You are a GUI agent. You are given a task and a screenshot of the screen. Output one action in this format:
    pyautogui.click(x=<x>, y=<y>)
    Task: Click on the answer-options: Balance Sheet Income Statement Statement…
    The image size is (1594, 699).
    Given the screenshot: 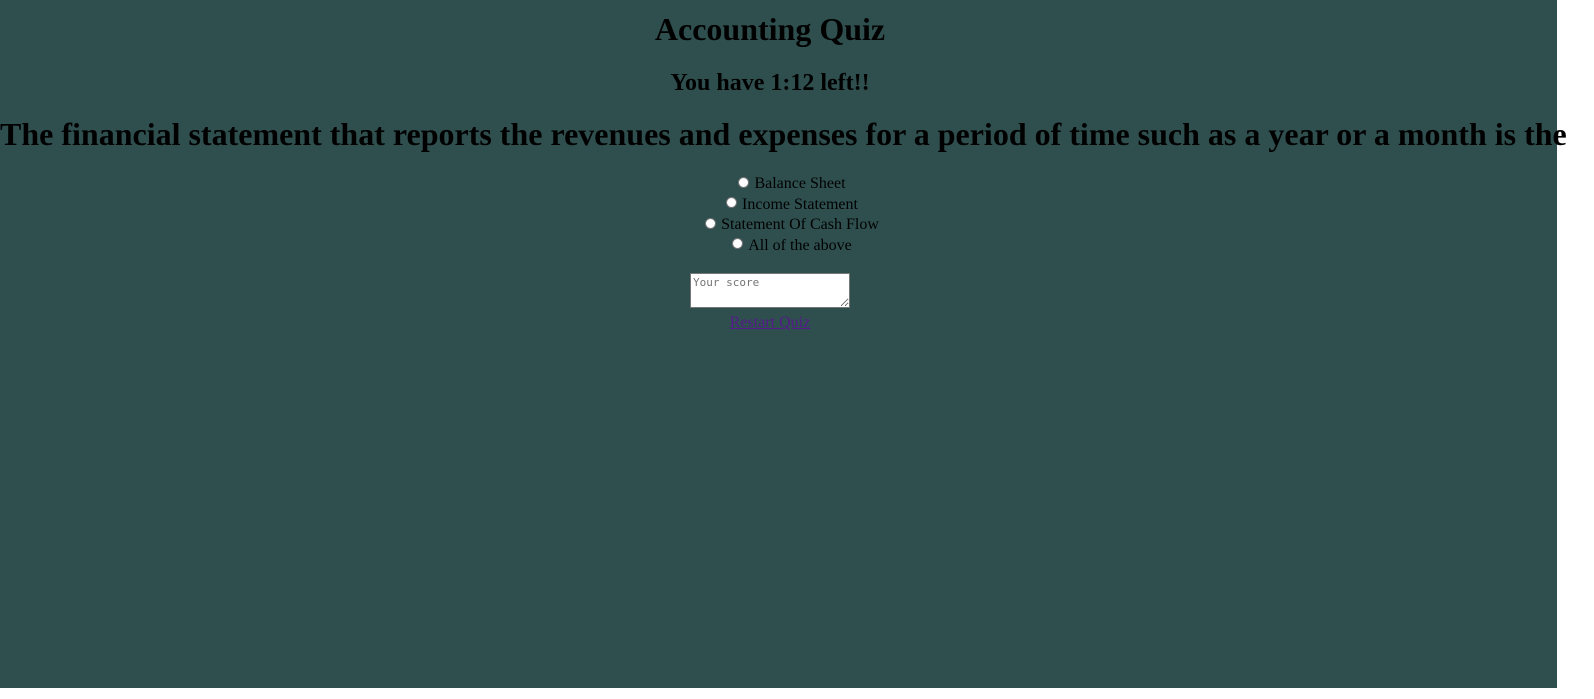 What is the action you would take?
    pyautogui.click(x=792, y=215)
    